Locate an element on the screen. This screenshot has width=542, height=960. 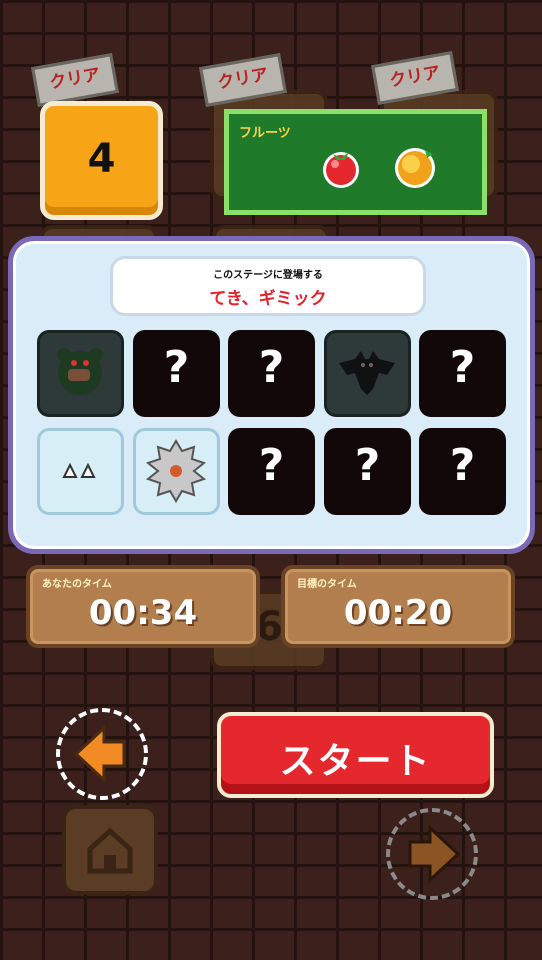
previous-level-button is located at coordinates (102, 754).